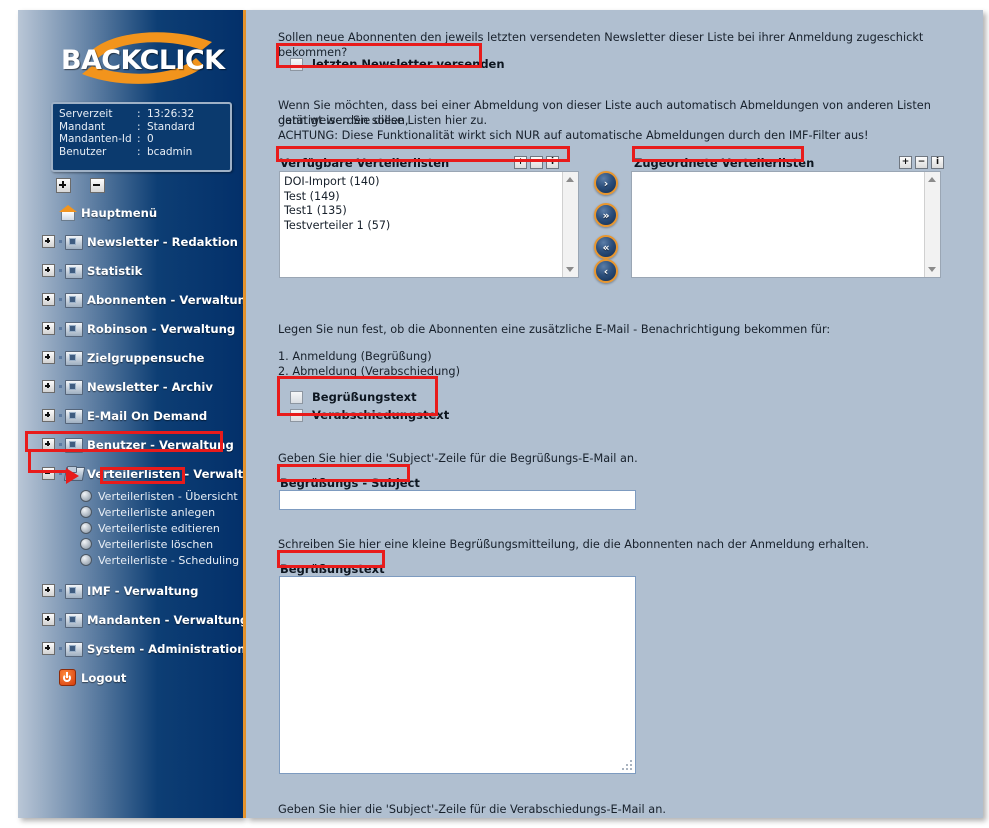 The image size is (989, 828). What do you see at coordinates (353, 397) in the screenshot?
I see `checkbox-row-greeting-text: Begrüßungstext` at bounding box center [353, 397].